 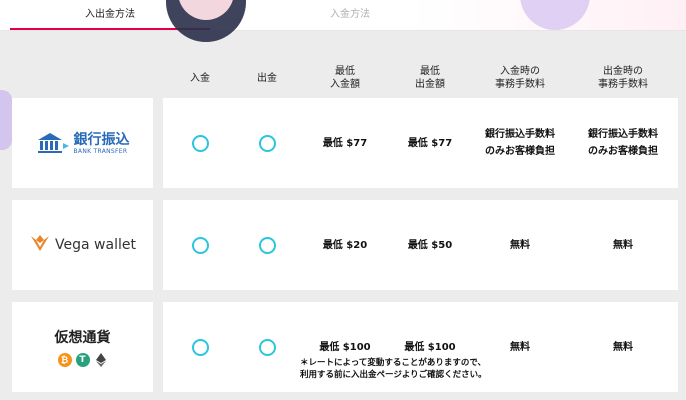 I want to click on deposit-fee-value: 無料, so click(x=520, y=245).